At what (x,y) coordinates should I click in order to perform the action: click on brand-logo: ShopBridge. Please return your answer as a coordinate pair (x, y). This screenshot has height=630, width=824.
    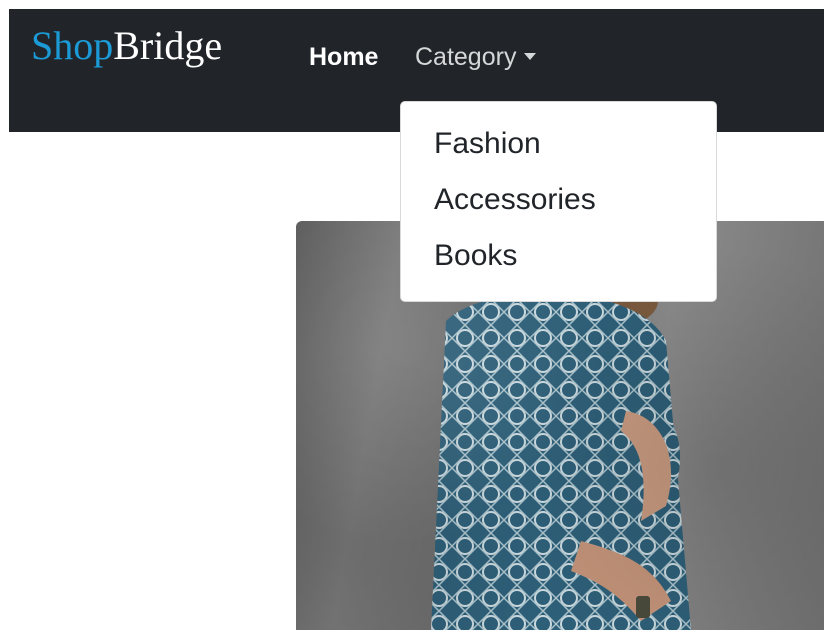
    Looking at the image, I should click on (126, 46).